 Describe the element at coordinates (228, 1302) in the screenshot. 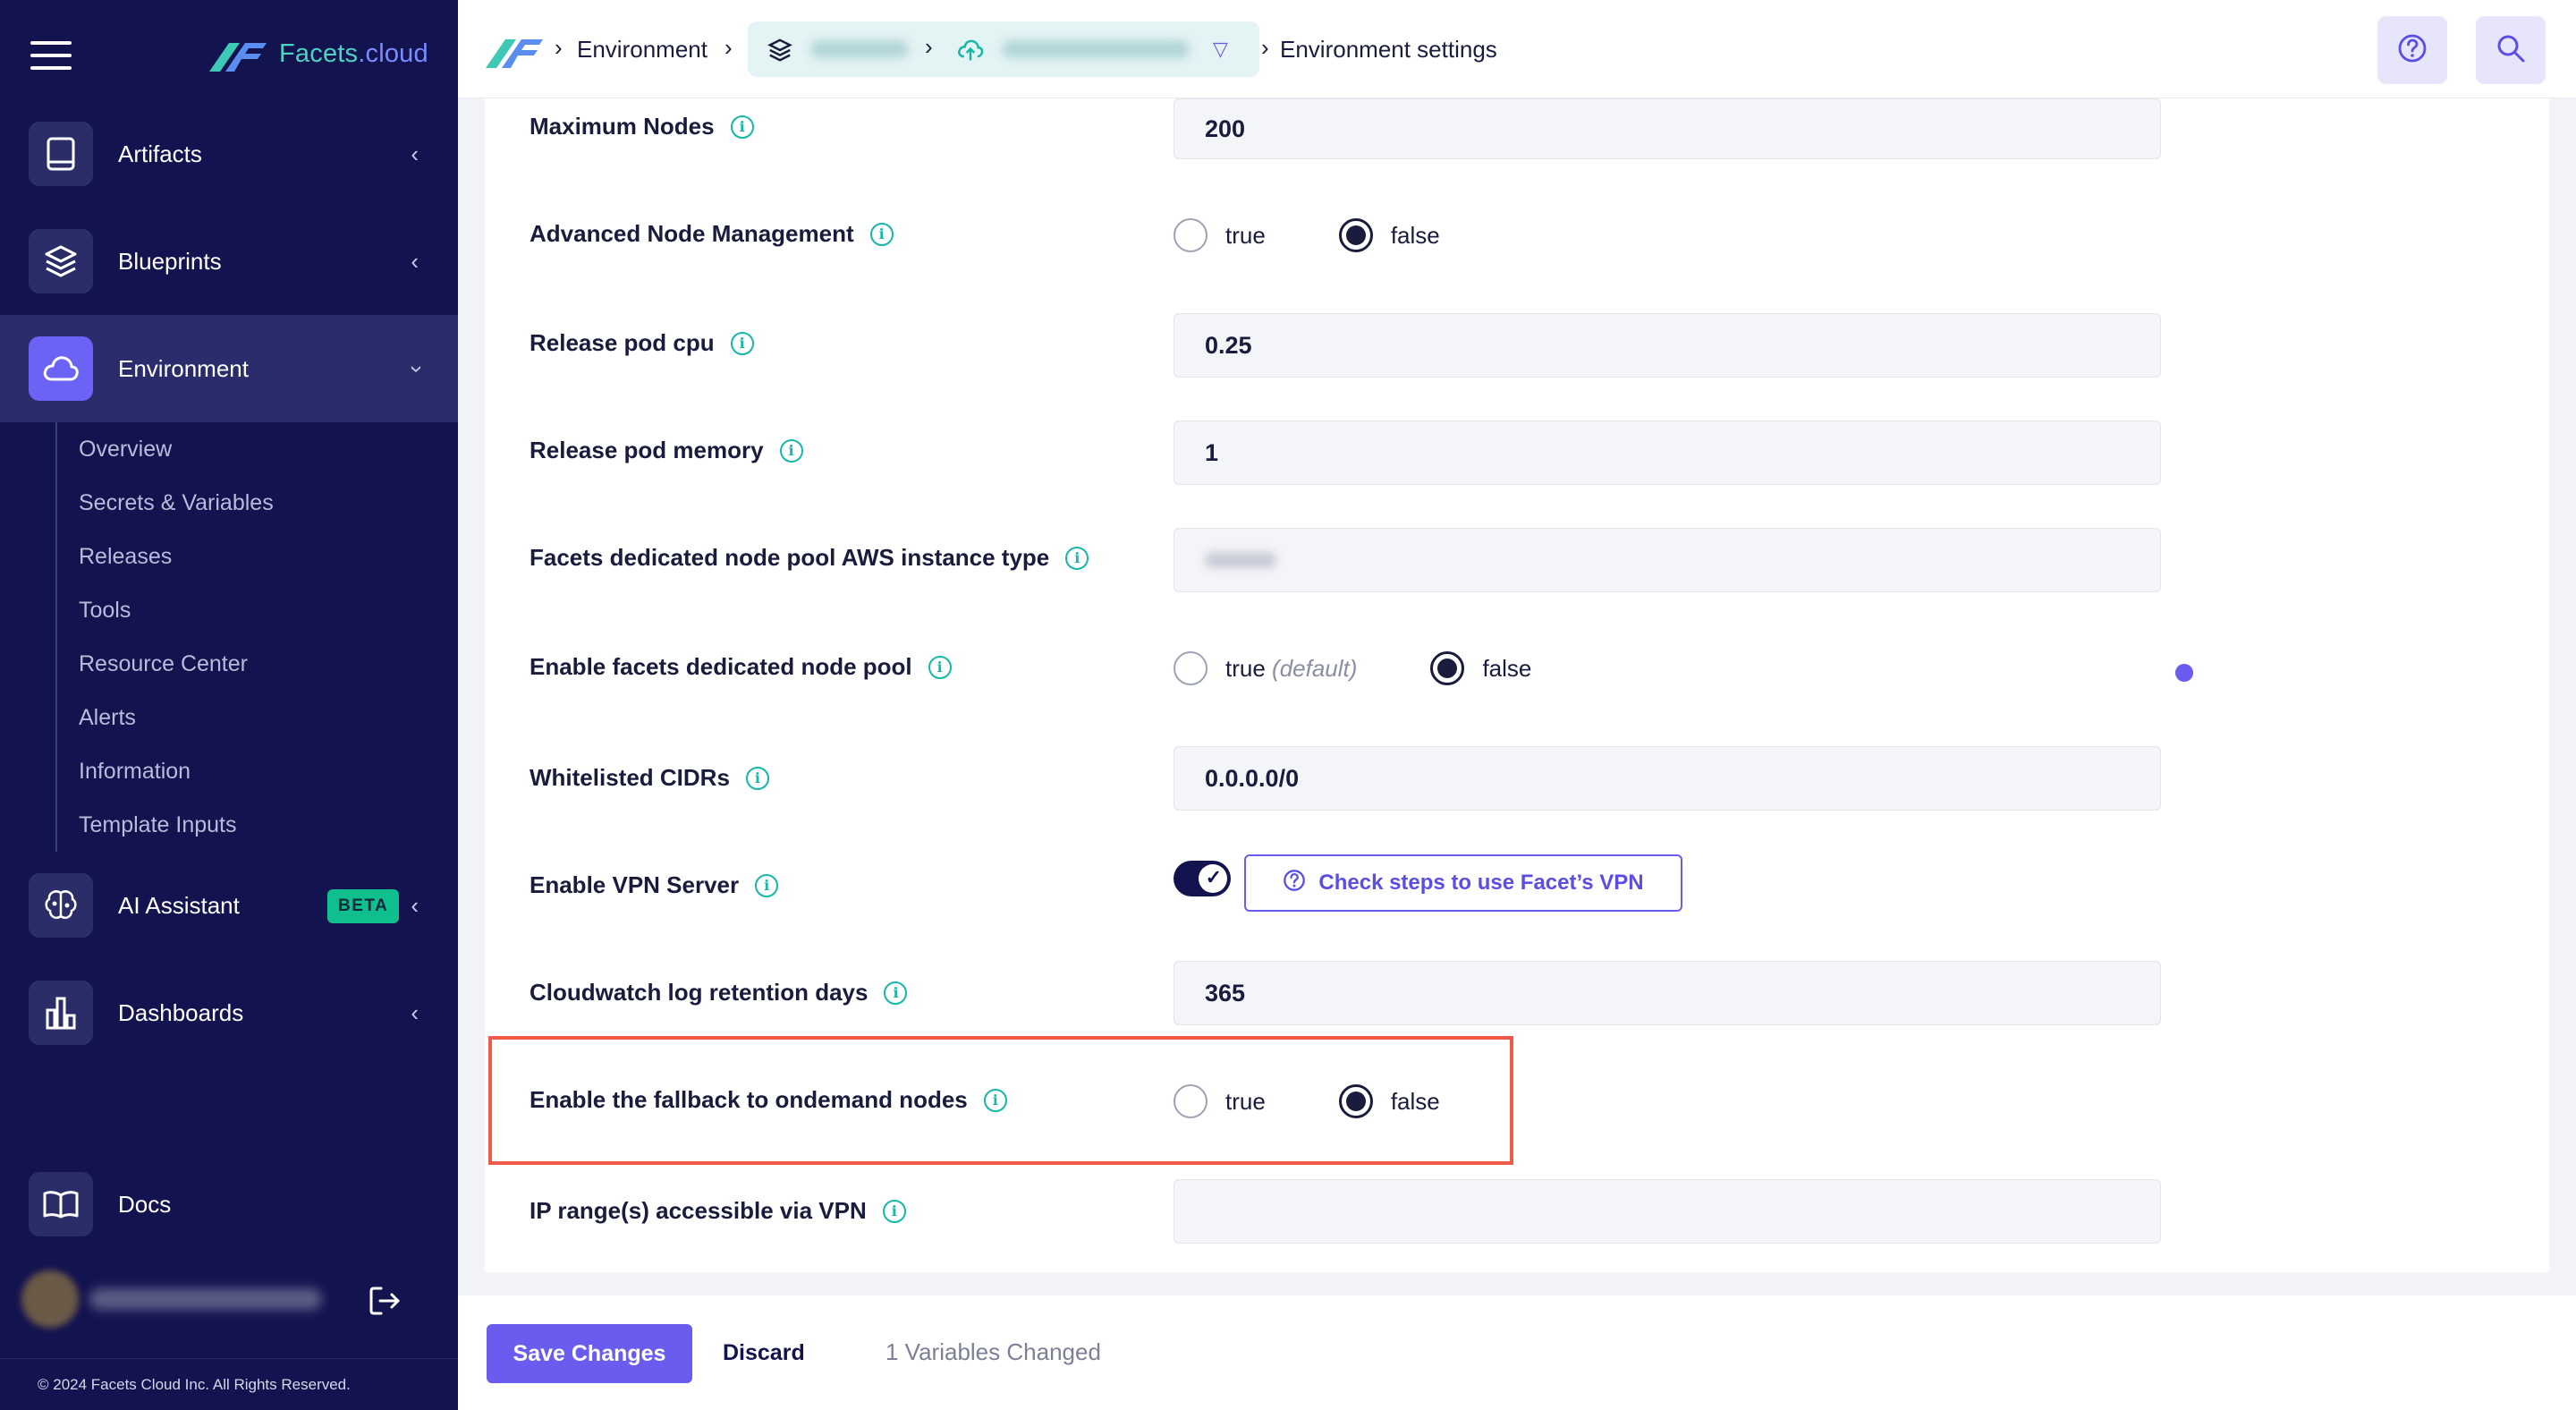

I see `user-profile` at that location.